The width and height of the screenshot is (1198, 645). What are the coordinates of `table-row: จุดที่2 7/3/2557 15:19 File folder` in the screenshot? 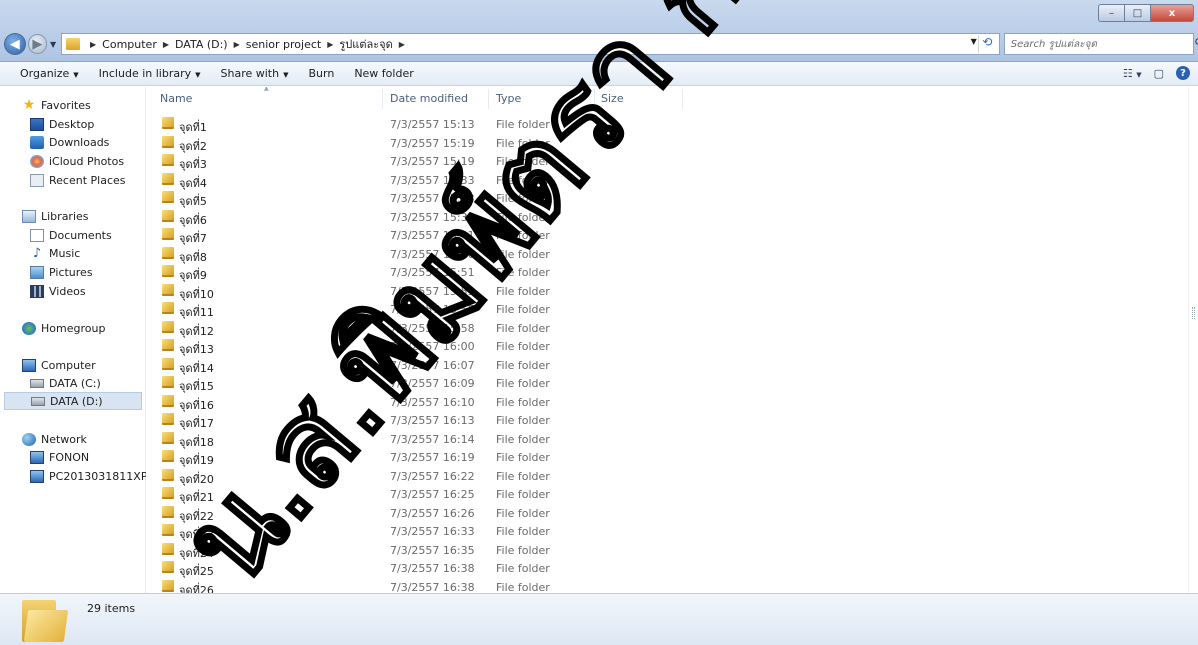 It's located at (667, 143).